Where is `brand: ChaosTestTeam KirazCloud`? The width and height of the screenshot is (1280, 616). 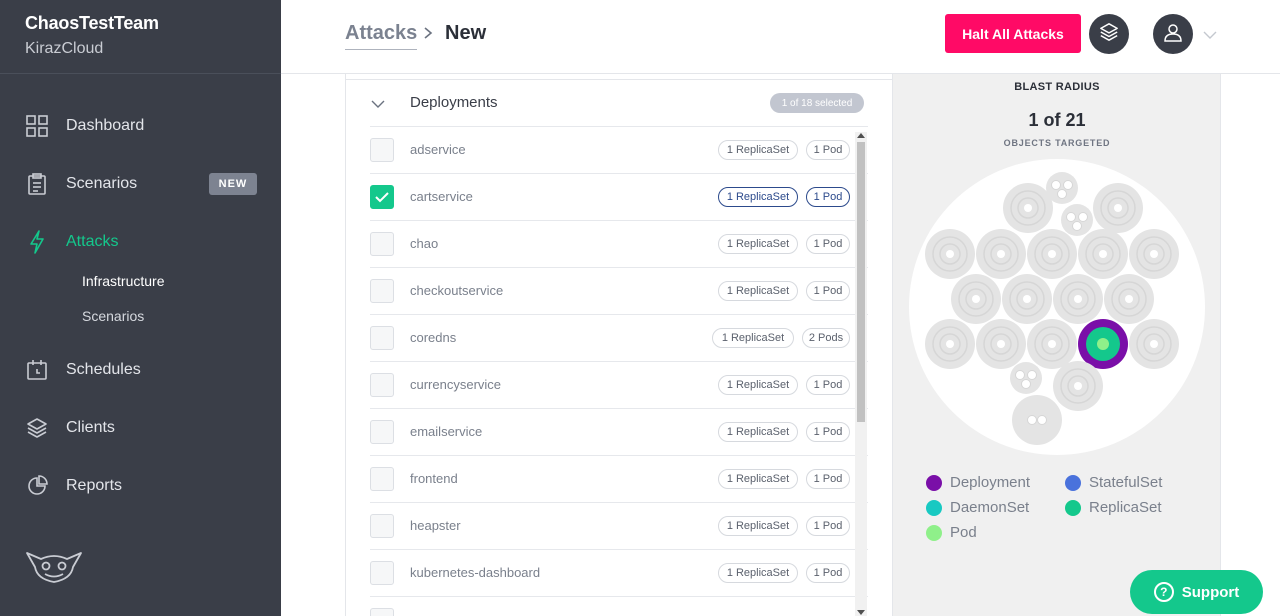
brand: ChaosTestTeam KirazCloud is located at coordinates (140, 37).